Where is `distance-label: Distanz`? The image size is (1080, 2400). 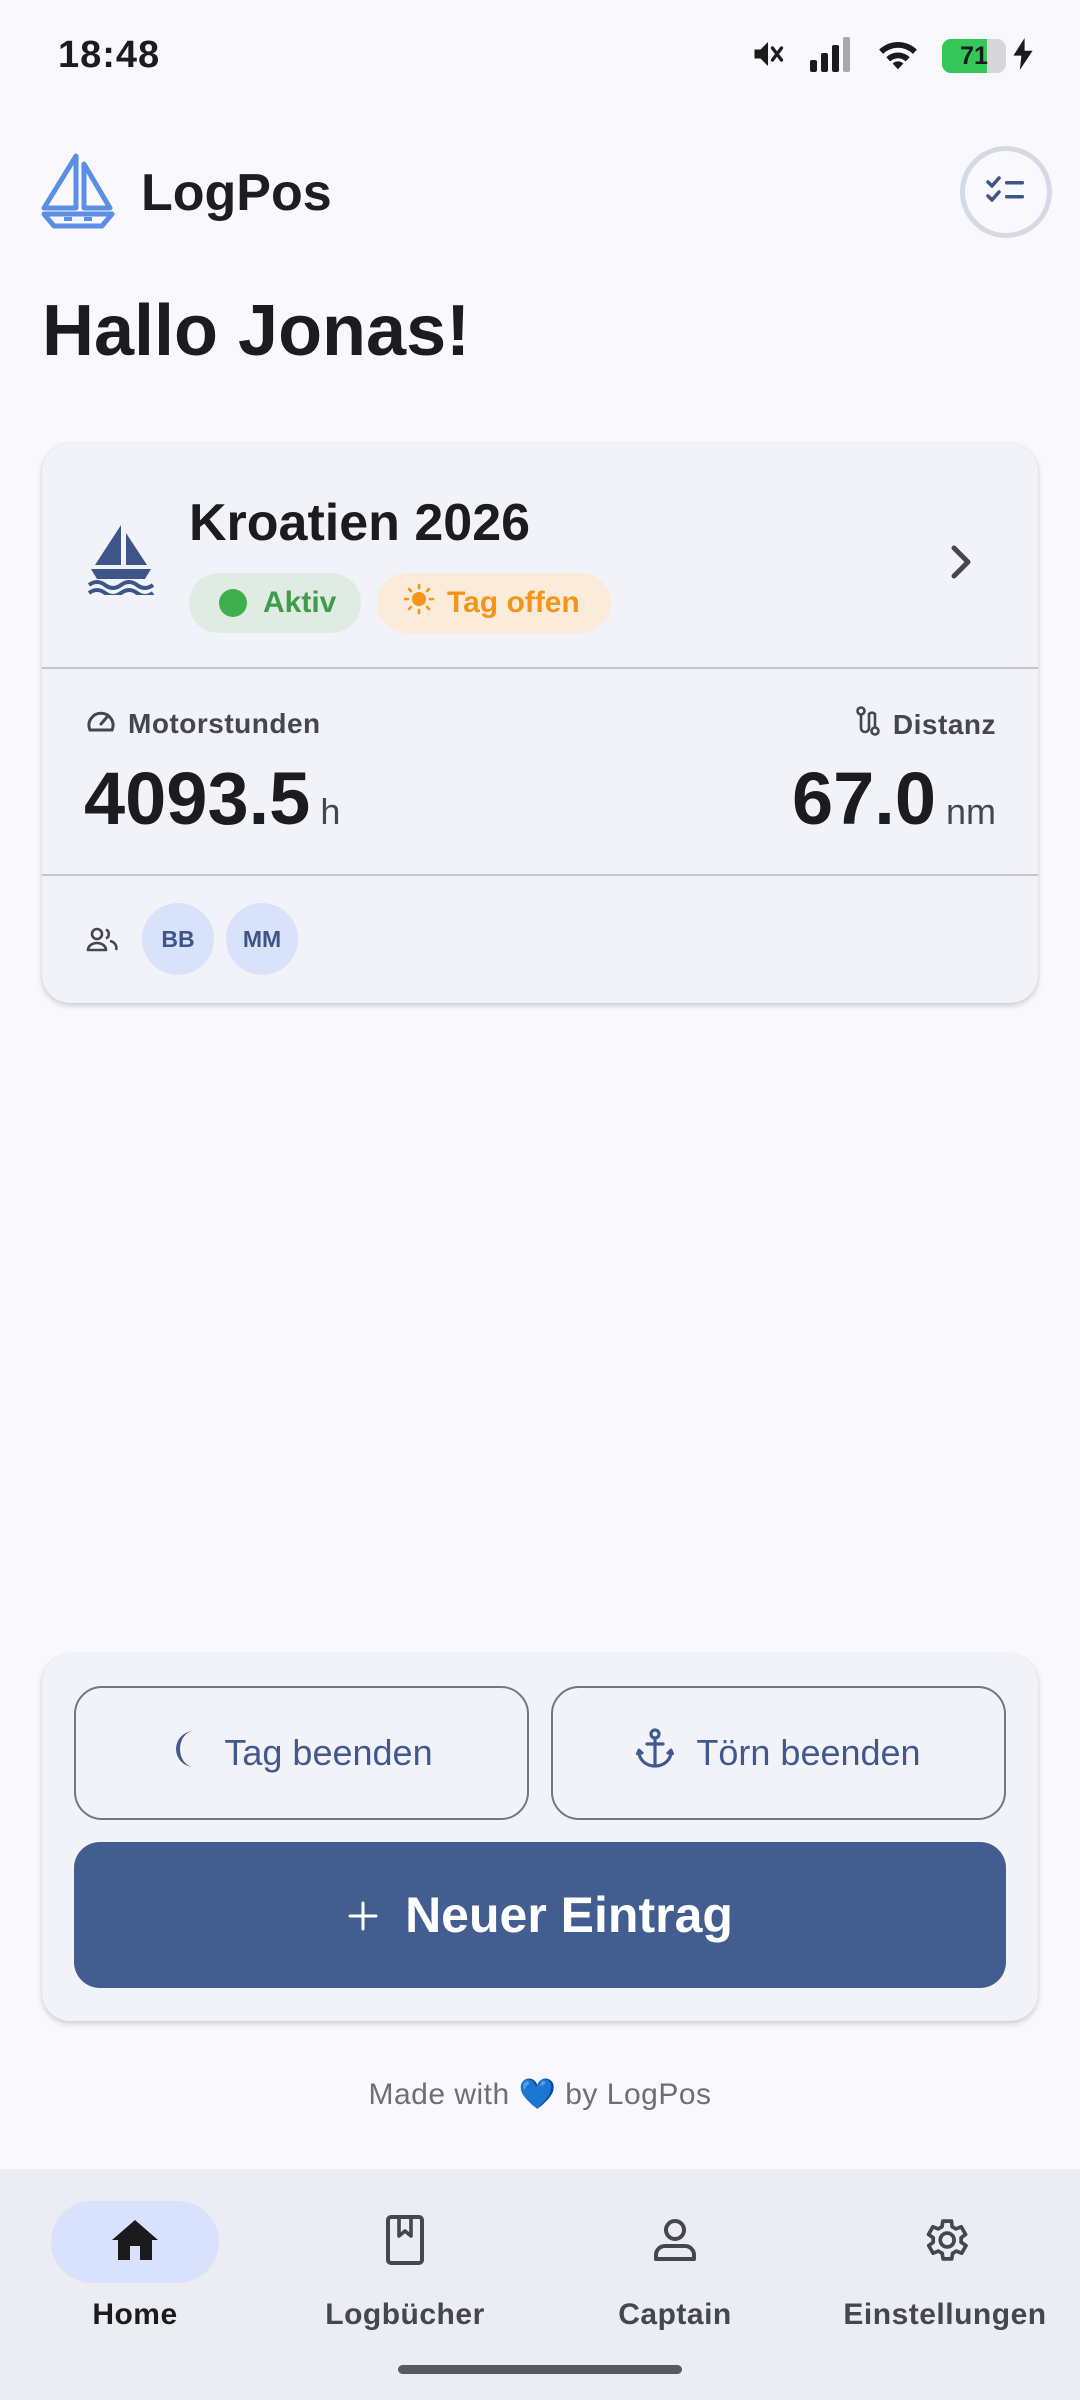
distance-label: Distanz is located at coordinates (925, 724).